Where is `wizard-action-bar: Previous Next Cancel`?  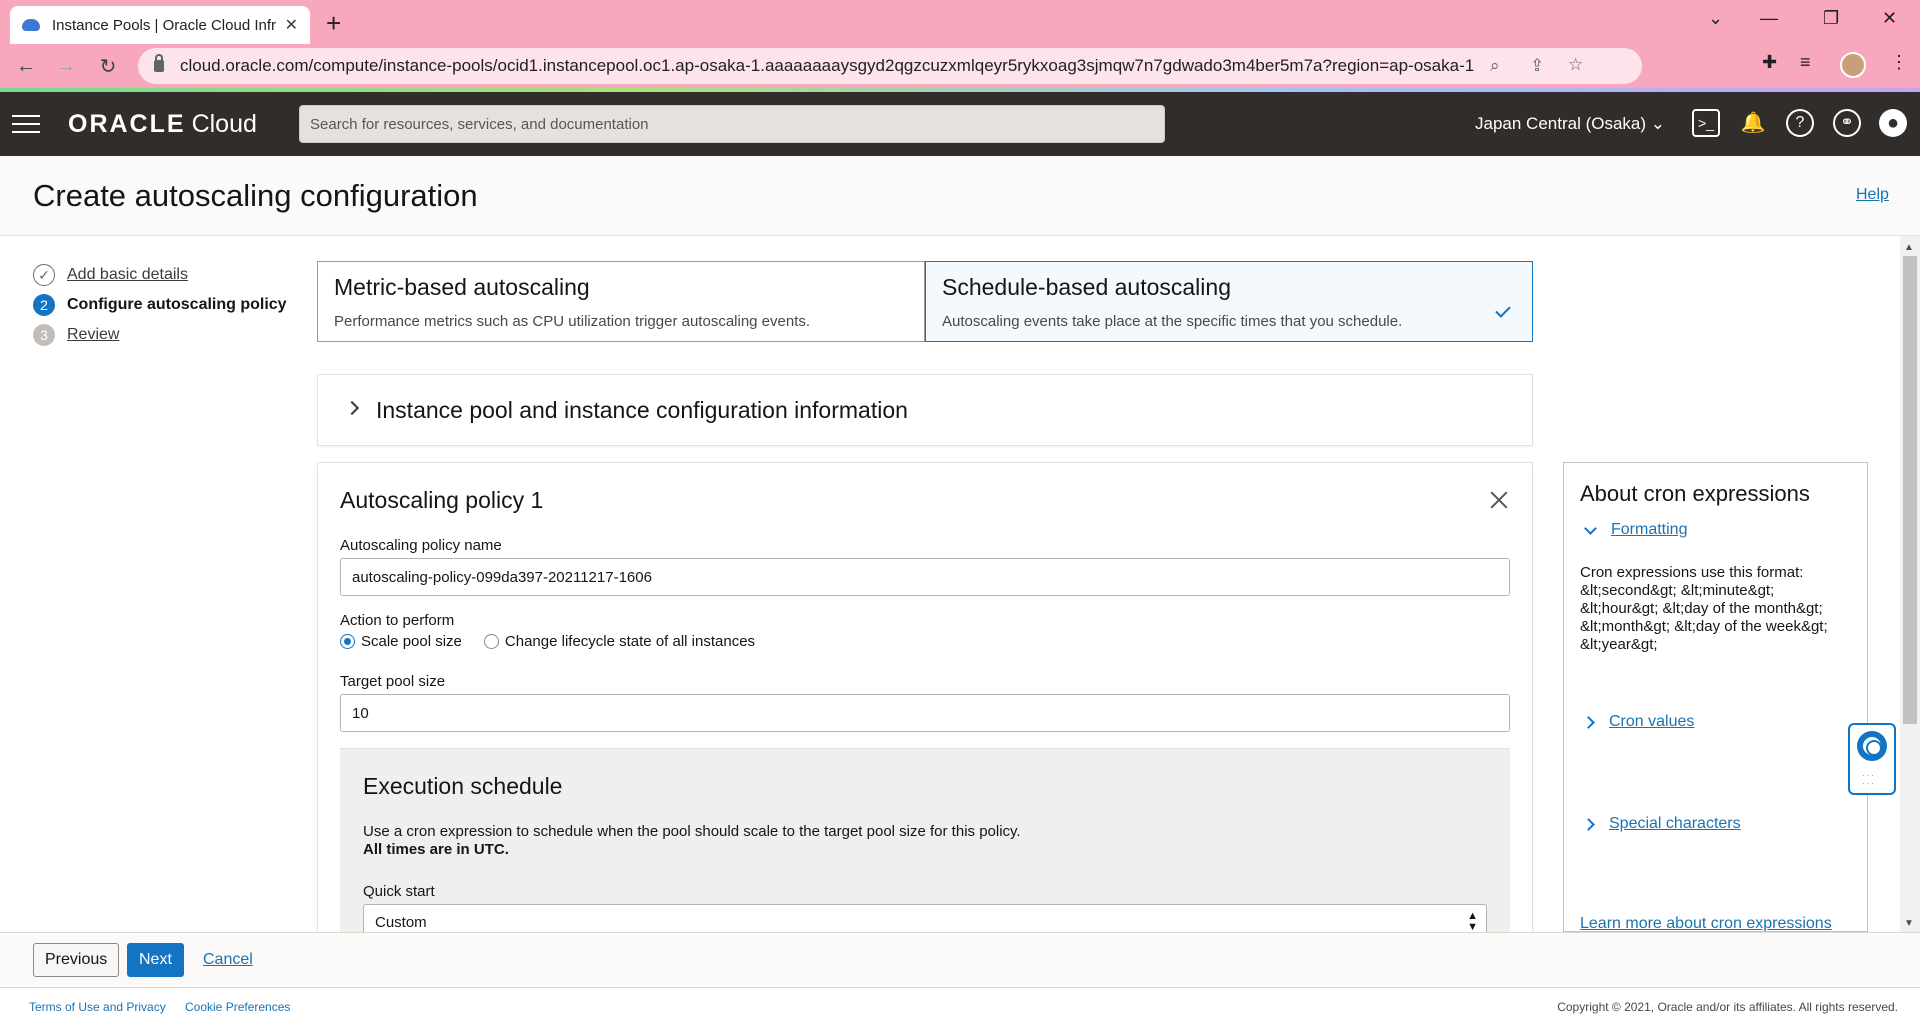
wizard-action-bar: Previous Next Cancel is located at coordinates (960, 960).